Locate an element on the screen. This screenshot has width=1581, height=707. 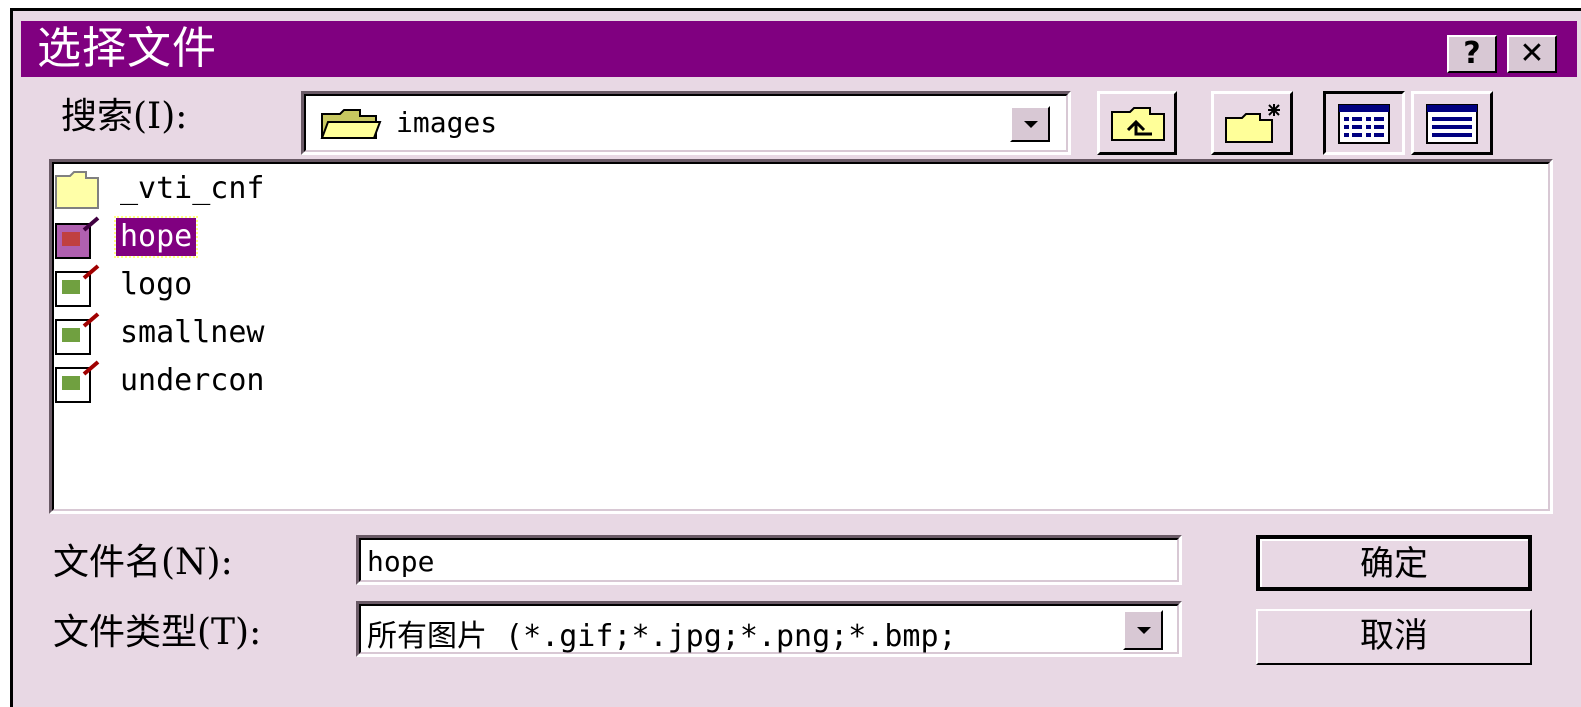
lookin-value: images is located at coordinates (447, 122).